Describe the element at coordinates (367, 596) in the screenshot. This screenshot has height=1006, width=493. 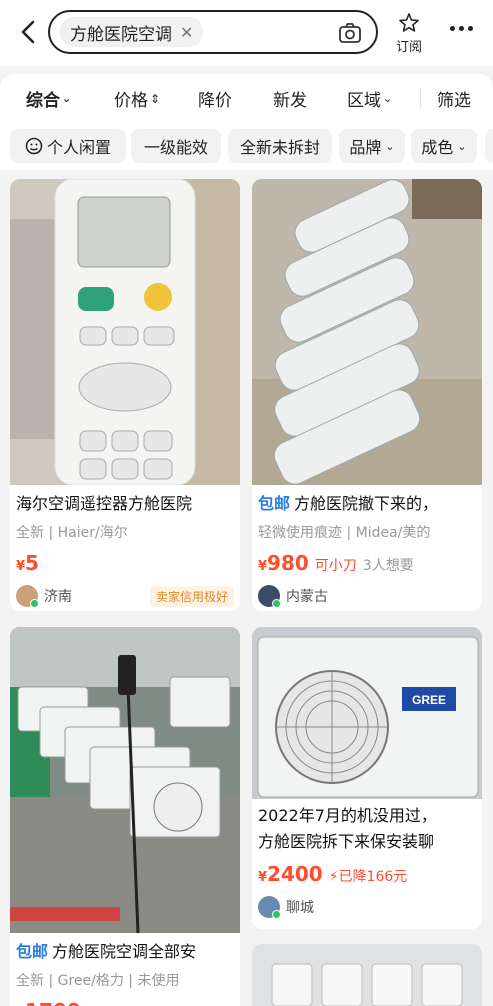
I see `seller-row: 内蒙古` at that location.